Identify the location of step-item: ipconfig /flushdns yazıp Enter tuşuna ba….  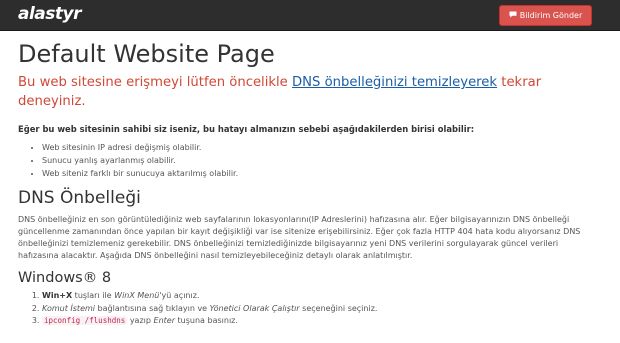
(325, 321).